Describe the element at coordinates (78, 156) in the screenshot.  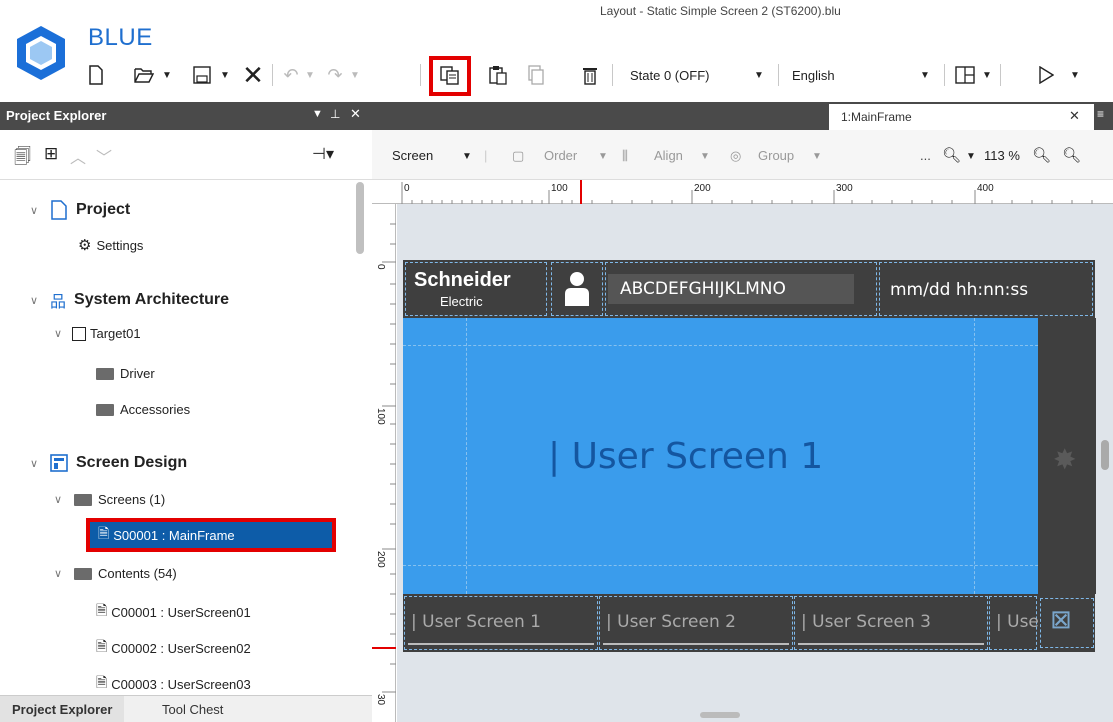
I see `move-up-icon: ︿` at that location.